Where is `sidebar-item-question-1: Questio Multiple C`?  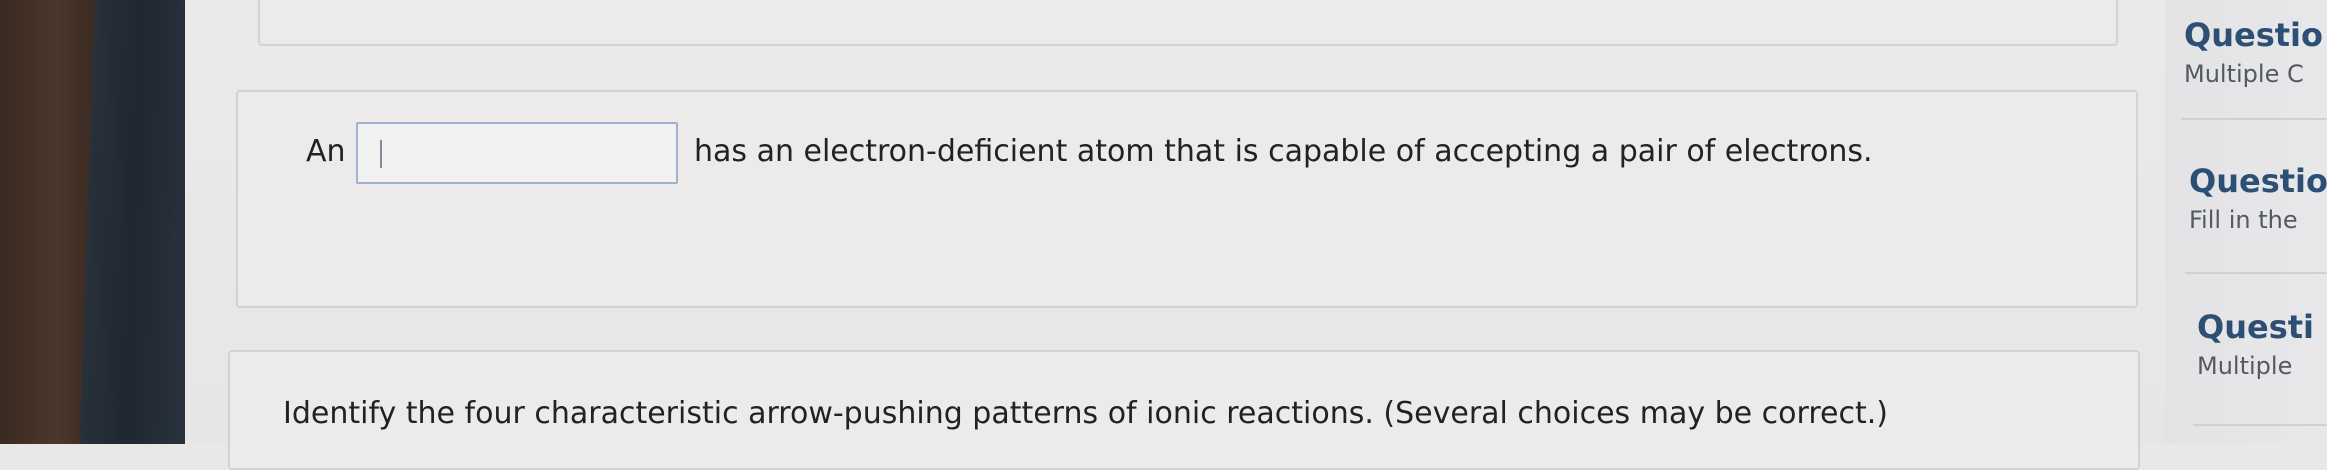
sidebar-item-question-1: Questio Multiple C is located at coordinates (2253, 52).